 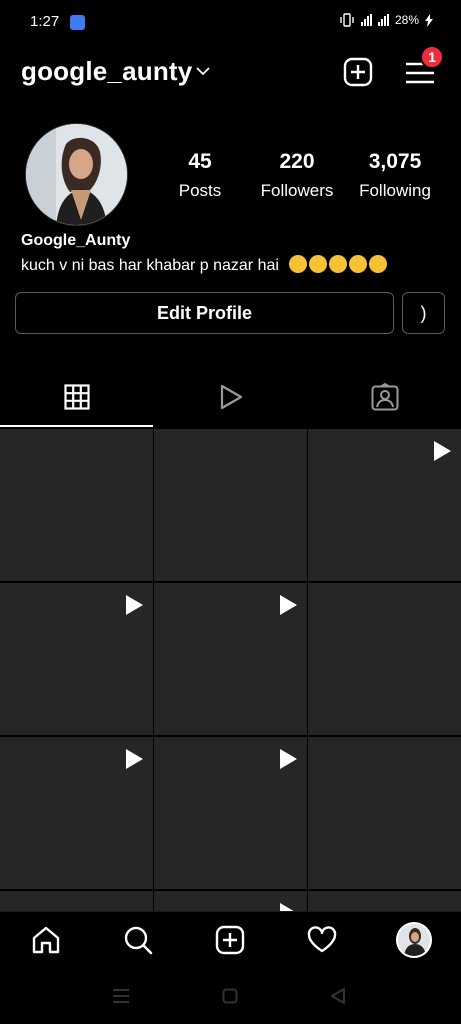 I want to click on tab-tagged, so click(x=384, y=401).